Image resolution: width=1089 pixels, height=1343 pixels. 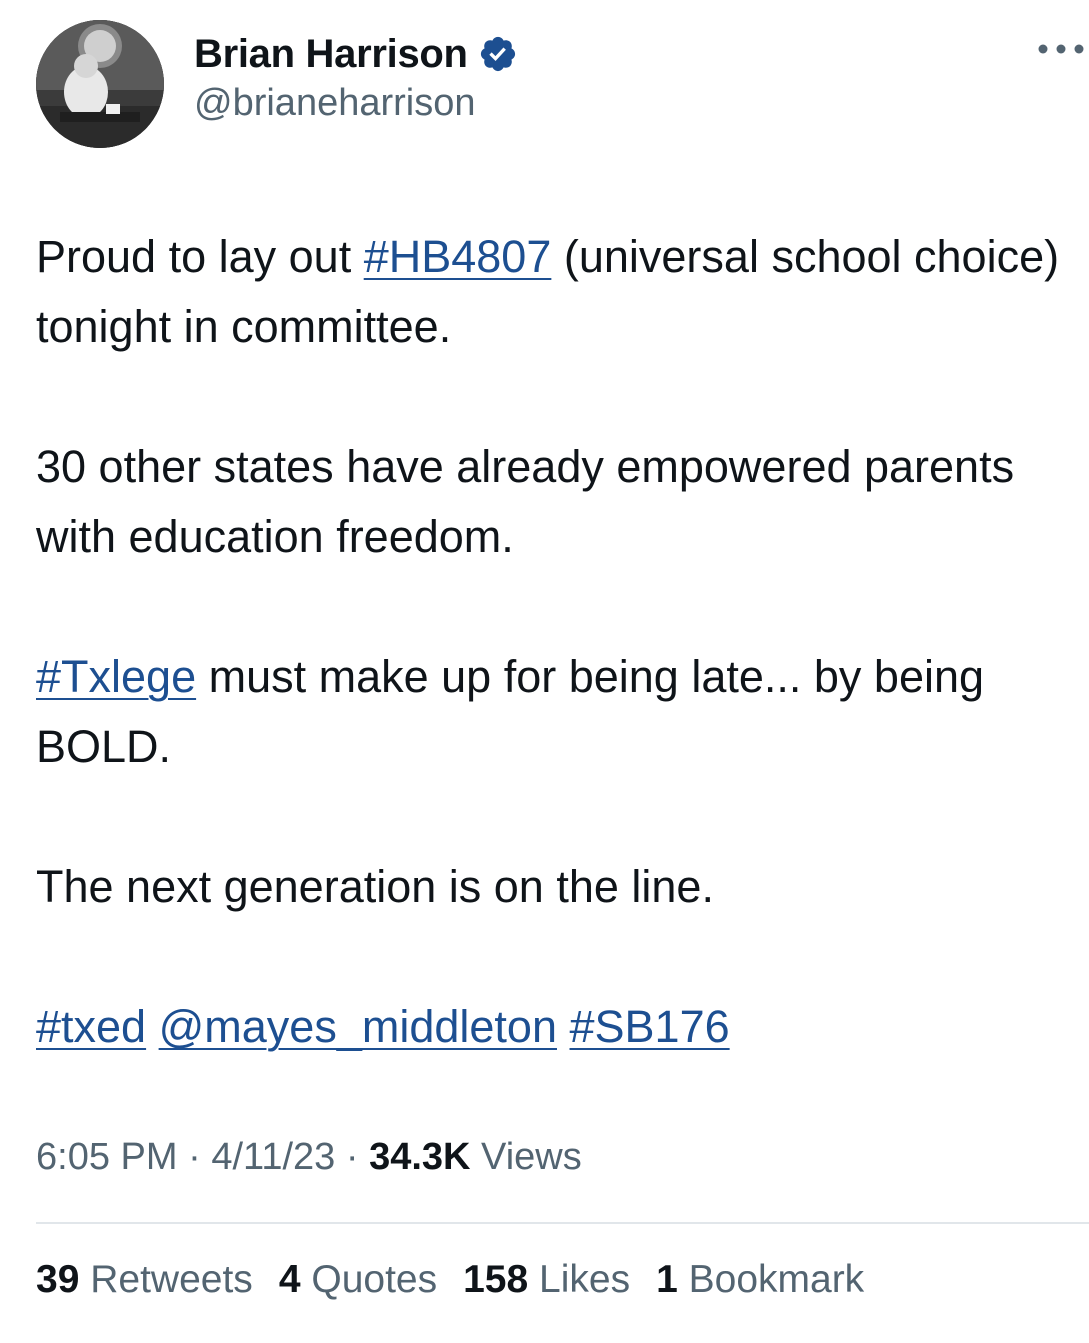 What do you see at coordinates (171, 1279) in the screenshot?
I see `retweets-label: Retweets` at bounding box center [171, 1279].